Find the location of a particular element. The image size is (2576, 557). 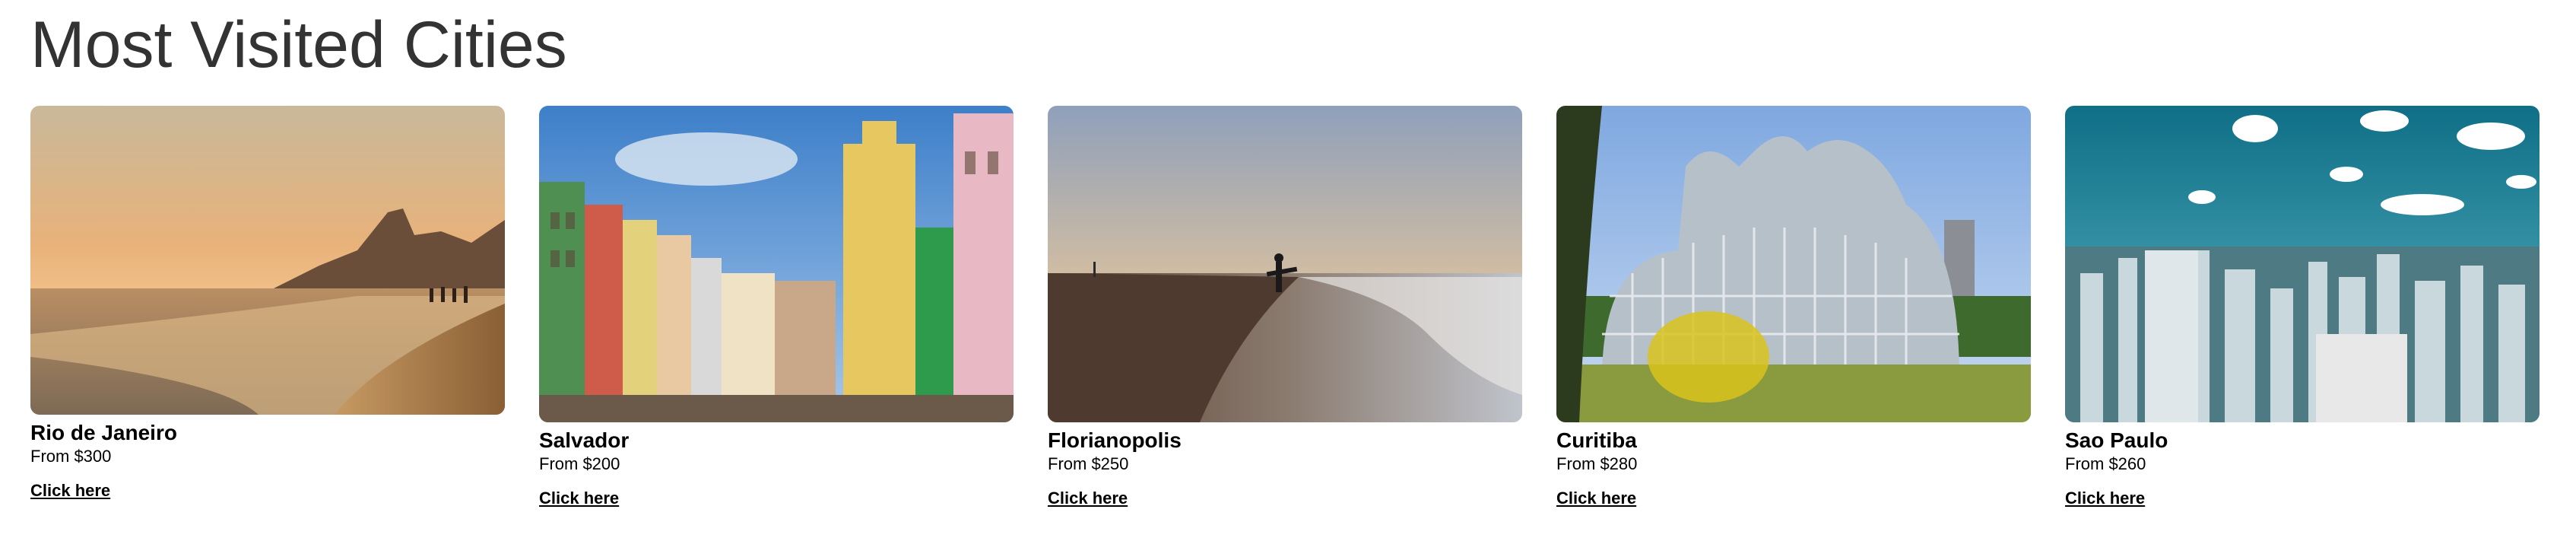

city-name: Rio de Janeiro is located at coordinates (103, 432).